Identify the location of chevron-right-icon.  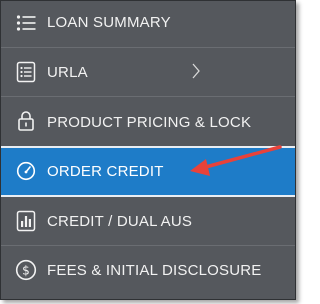
(196, 71).